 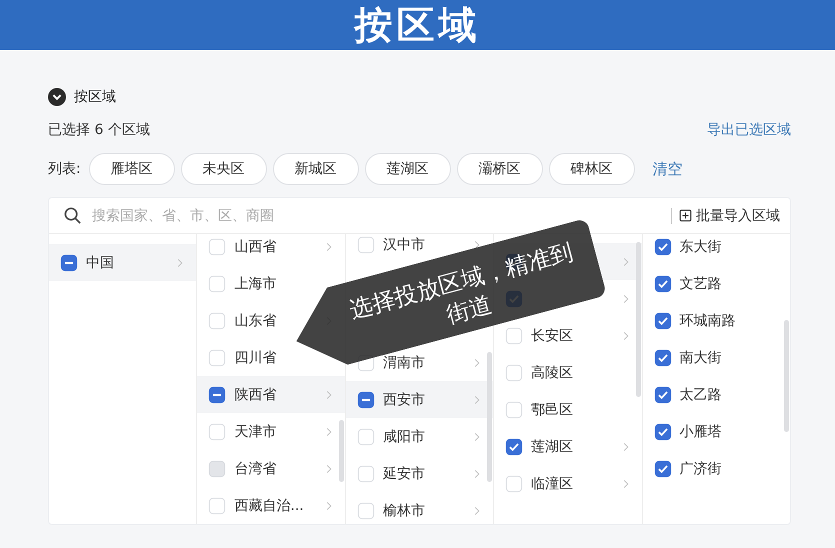 What do you see at coordinates (256, 395) in the screenshot?
I see `row-label: 陕西省` at bounding box center [256, 395].